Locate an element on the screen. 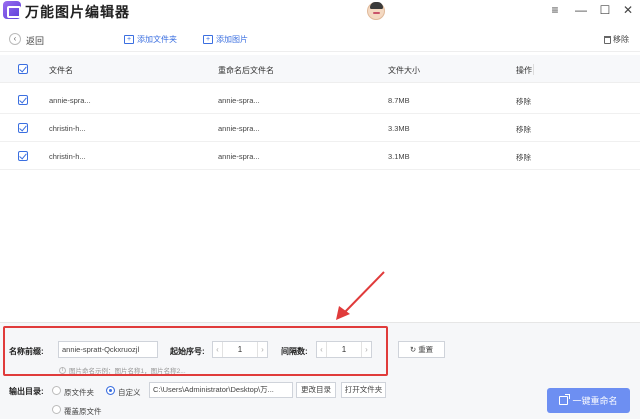  change-dir-button: 更改目录 is located at coordinates (316, 390).